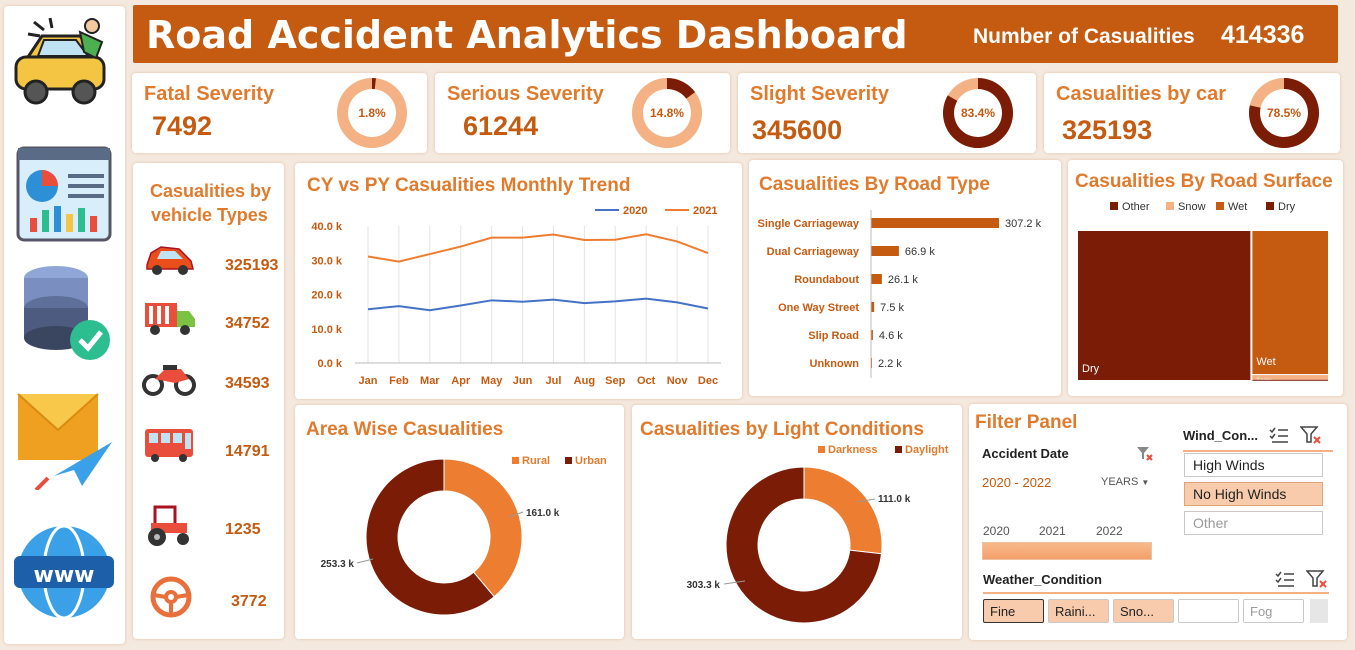 Image resolution: width=1355 pixels, height=650 pixels. What do you see at coordinates (1017, 482) in the screenshot?
I see `date-range-label: 2020 - 2022` at bounding box center [1017, 482].